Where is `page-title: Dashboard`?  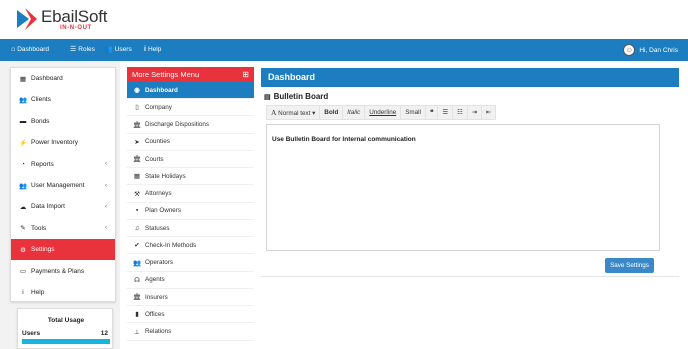 page-title: Dashboard is located at coordinates (470, 77).